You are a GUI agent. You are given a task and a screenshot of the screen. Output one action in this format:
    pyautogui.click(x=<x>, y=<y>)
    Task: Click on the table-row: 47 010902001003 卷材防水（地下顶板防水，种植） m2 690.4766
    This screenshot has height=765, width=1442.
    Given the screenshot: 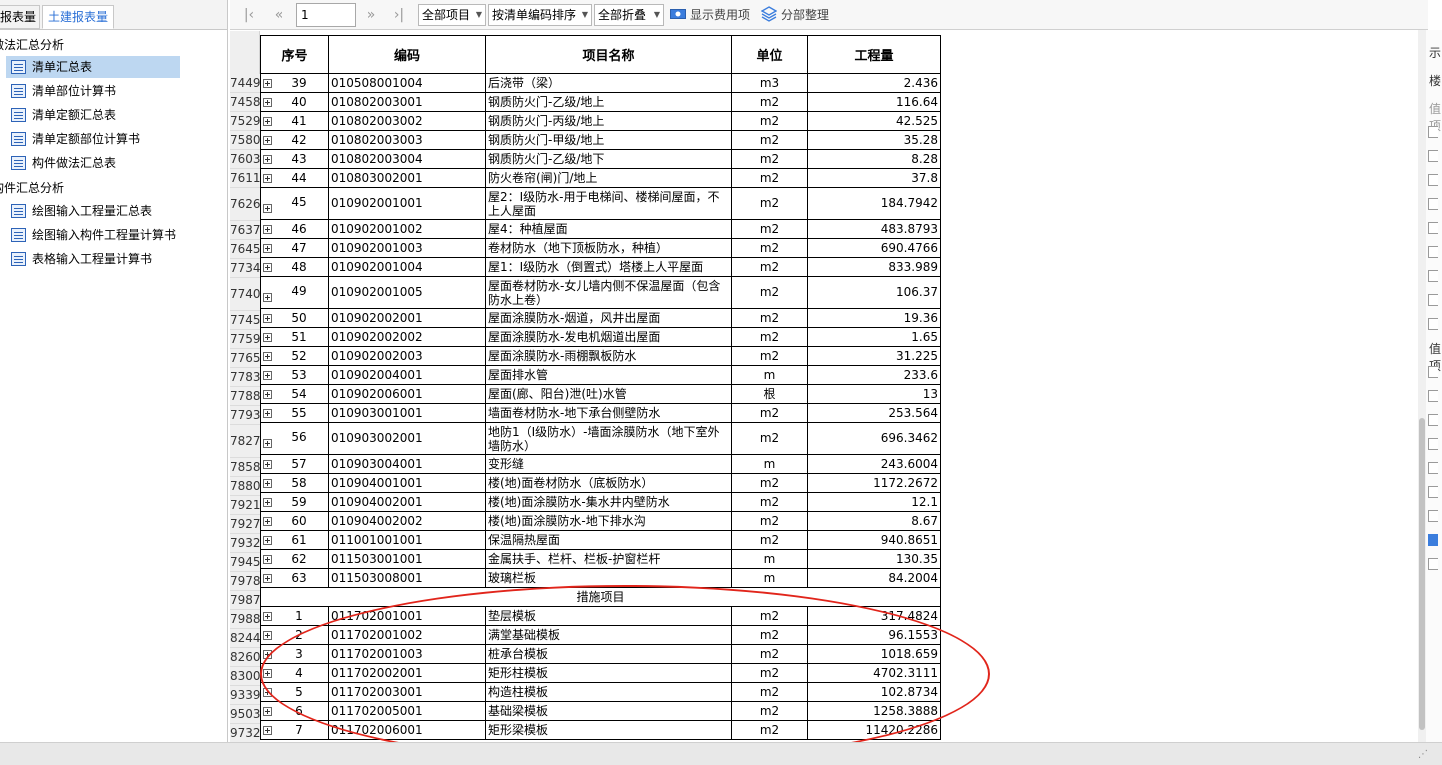 What is the action you would take?
    pyautogui.click(x=600, y=248)
    